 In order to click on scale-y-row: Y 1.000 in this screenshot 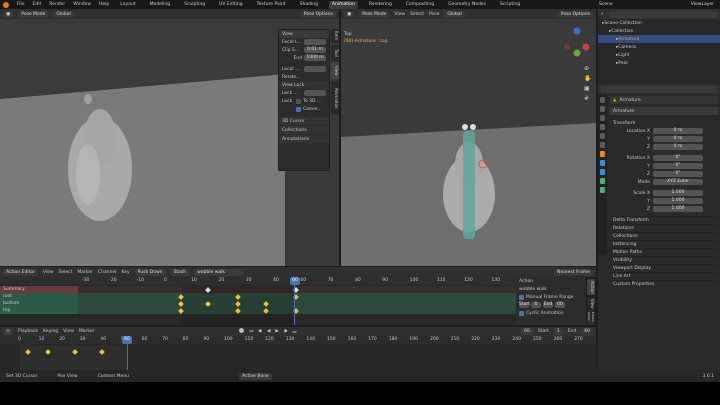, I will do `click(664, 201)`.